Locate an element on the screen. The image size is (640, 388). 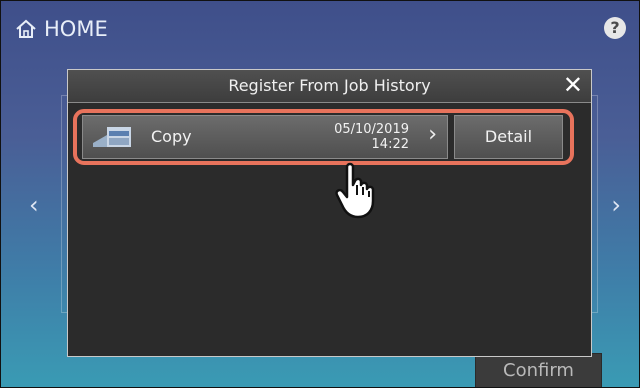
dialog-title: Register From Job History is located at coordinates (329, 85).